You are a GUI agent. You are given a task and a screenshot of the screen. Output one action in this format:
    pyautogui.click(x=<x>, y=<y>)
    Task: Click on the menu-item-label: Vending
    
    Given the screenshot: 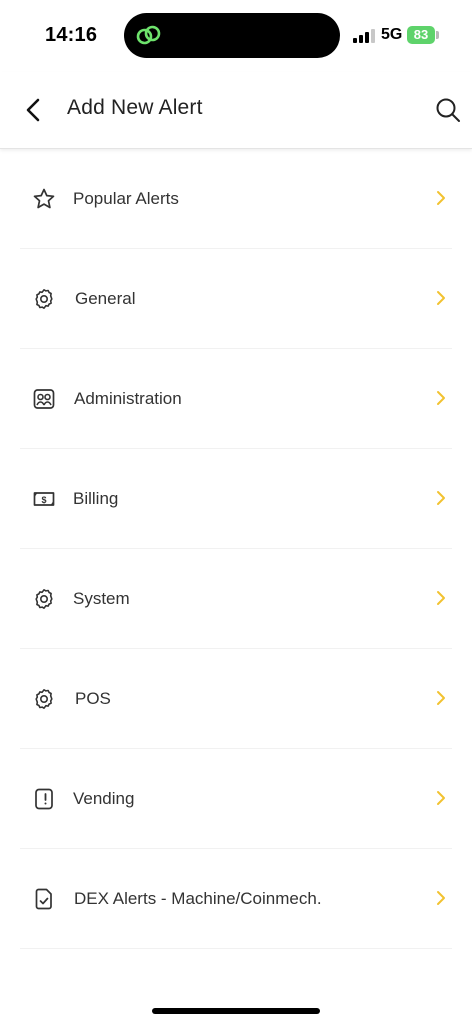 What is the action you would take?
    pyautogui.click(x=104, y=798)
    